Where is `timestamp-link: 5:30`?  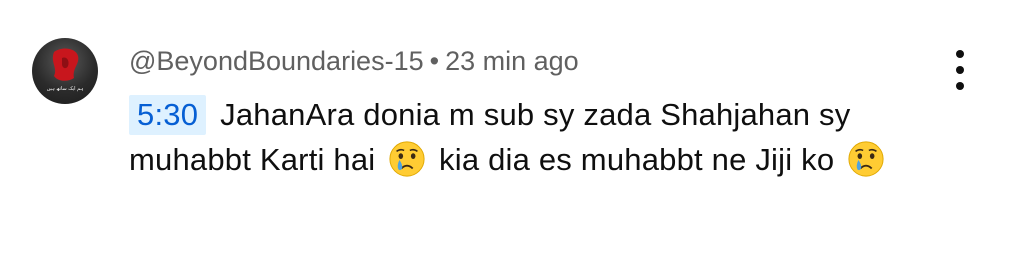
timestamp-link: 5:30 is located at coordinates (168, 115).